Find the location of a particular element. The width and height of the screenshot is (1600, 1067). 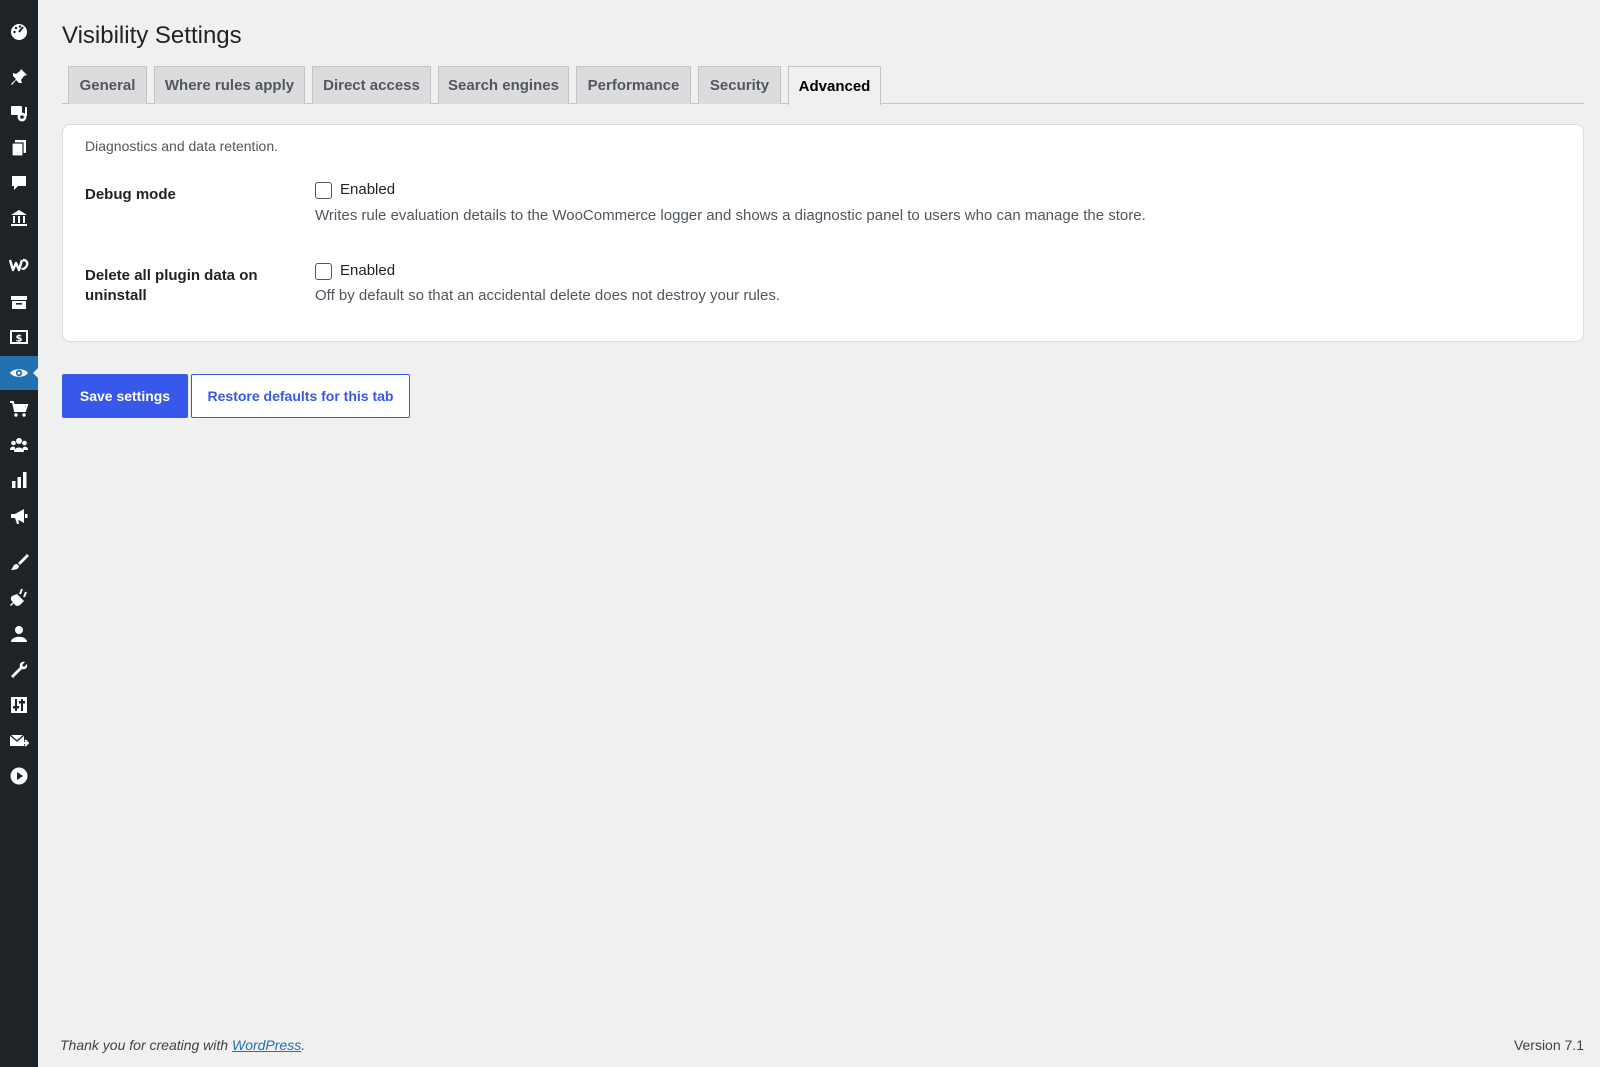

tab-direct-access: Direct access is located at coordinates (371, 85).